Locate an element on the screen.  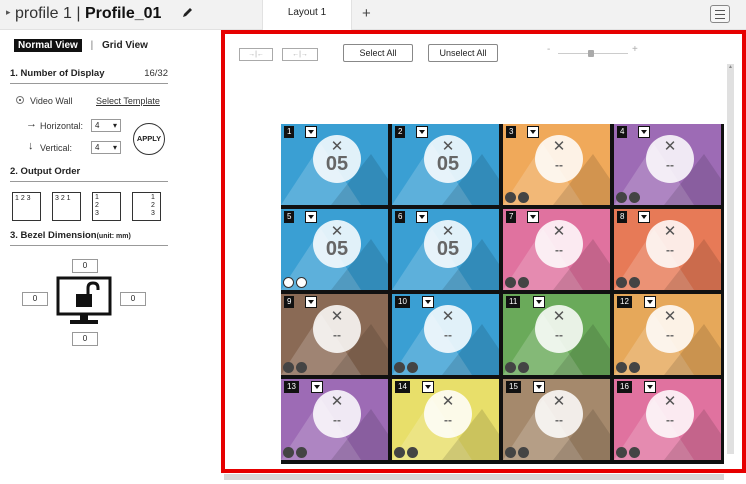
vertical-select: 4 is located at coordinates (106, 147).